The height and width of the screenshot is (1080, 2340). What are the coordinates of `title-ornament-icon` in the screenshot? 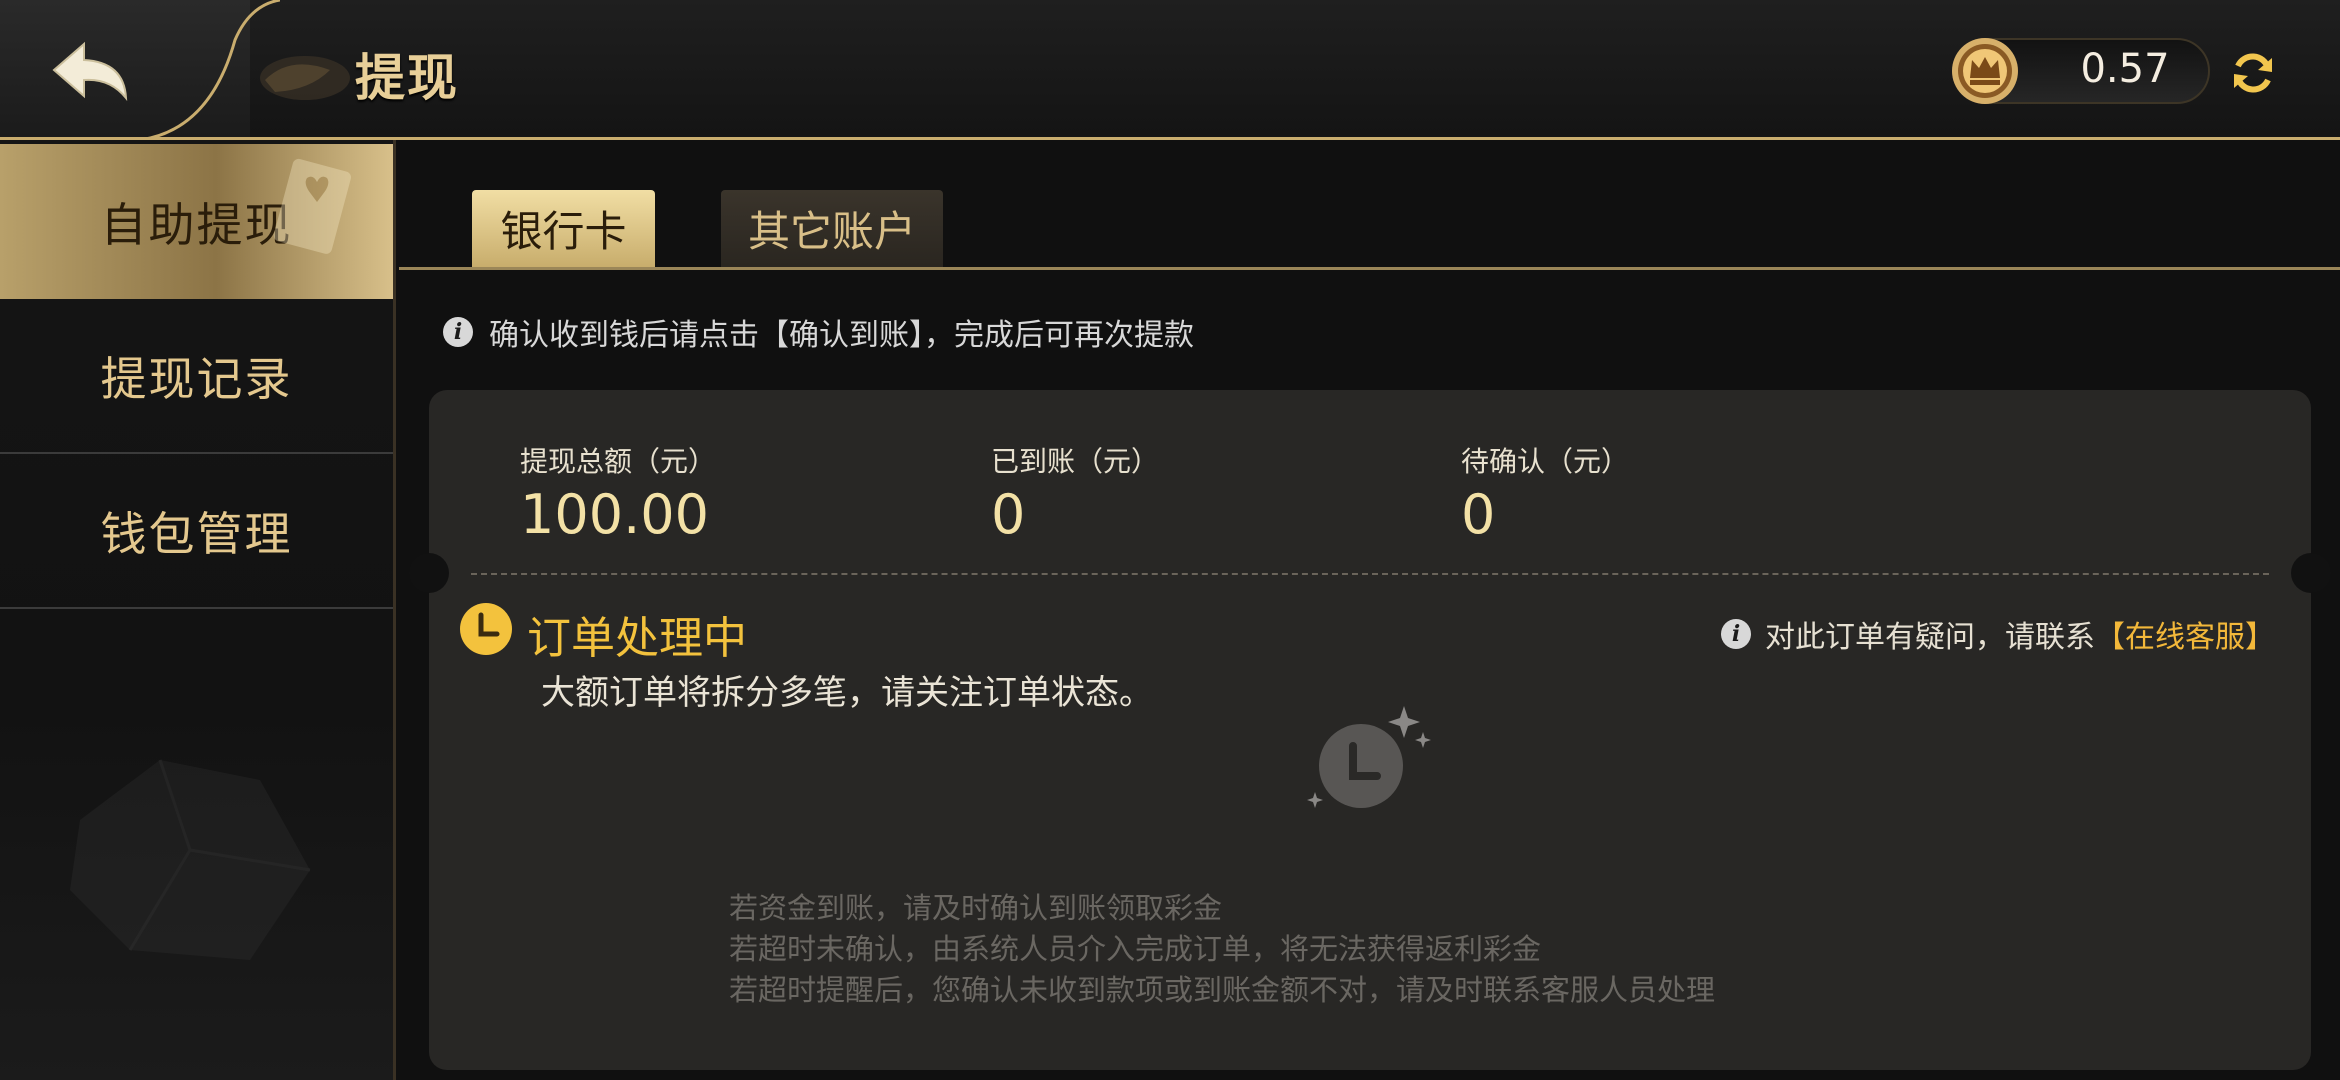 It's located at (305, 78).